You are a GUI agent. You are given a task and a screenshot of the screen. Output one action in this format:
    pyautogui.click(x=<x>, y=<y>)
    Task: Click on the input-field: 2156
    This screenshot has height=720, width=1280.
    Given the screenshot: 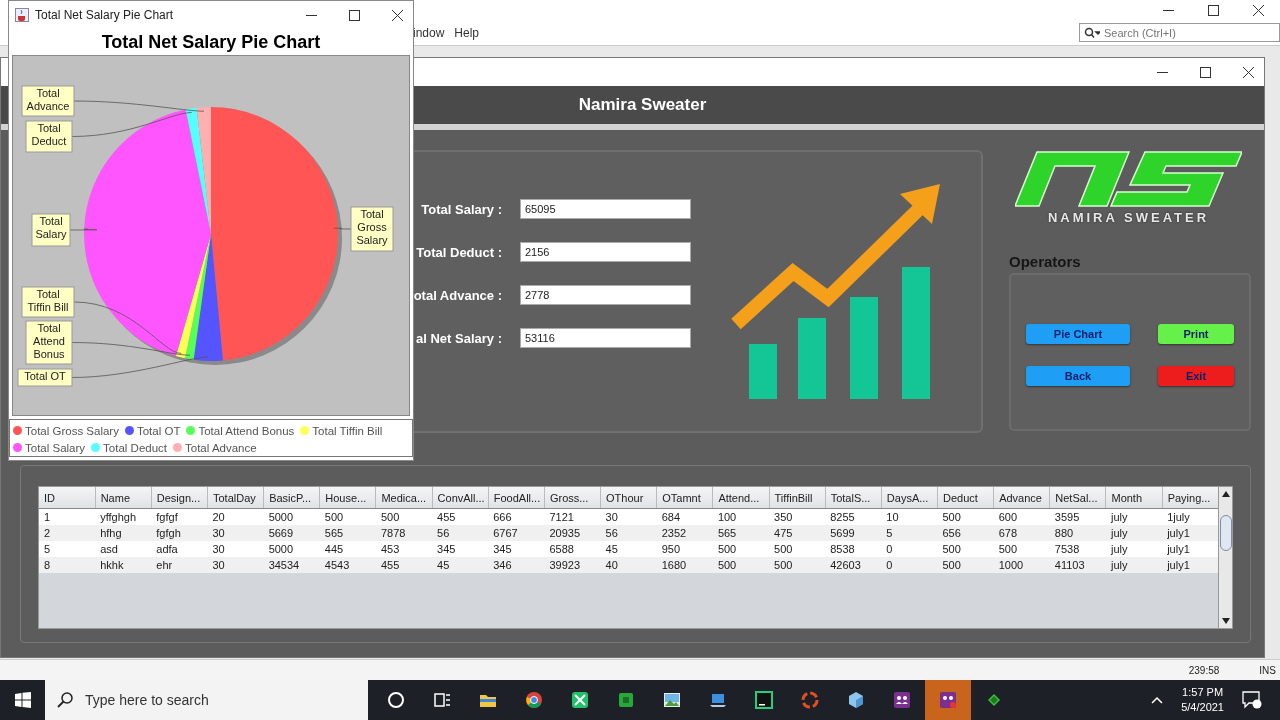 What is the action you would take?
    pyautogui.click(x=605, y=252)
    